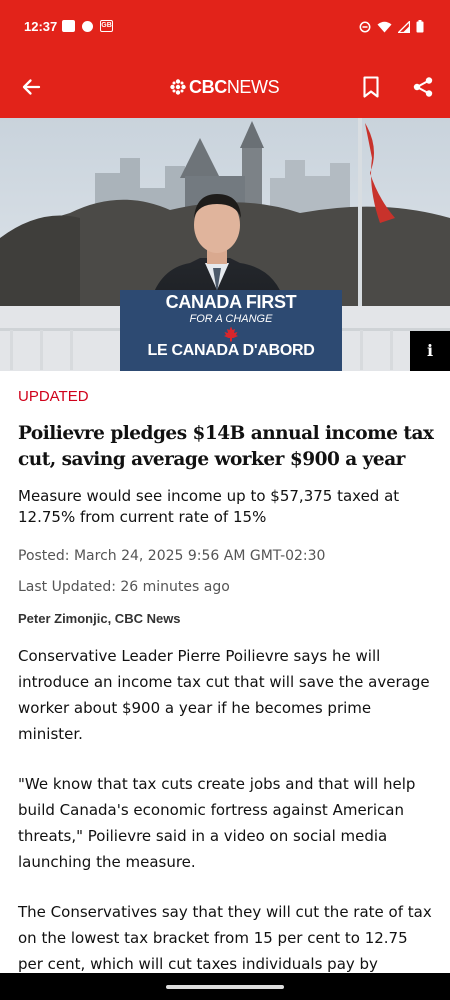 The width and height of the screenshot is (450, 1000). I want to click on podium-line-2: FOR A CHANGE, so click(231, 319).